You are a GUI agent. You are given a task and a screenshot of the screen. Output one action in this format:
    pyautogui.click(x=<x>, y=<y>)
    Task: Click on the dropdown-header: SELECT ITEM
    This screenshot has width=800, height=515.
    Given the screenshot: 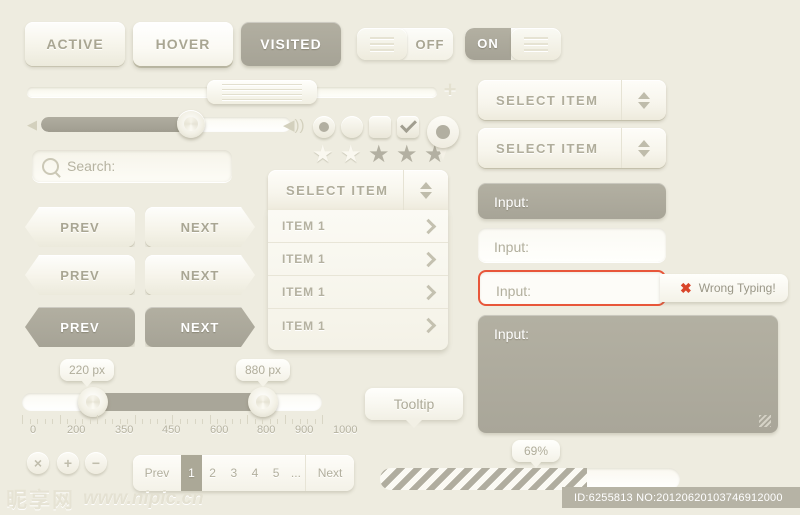 What is the action you would take?
    pyautogui.click(x=358, y=190)
    